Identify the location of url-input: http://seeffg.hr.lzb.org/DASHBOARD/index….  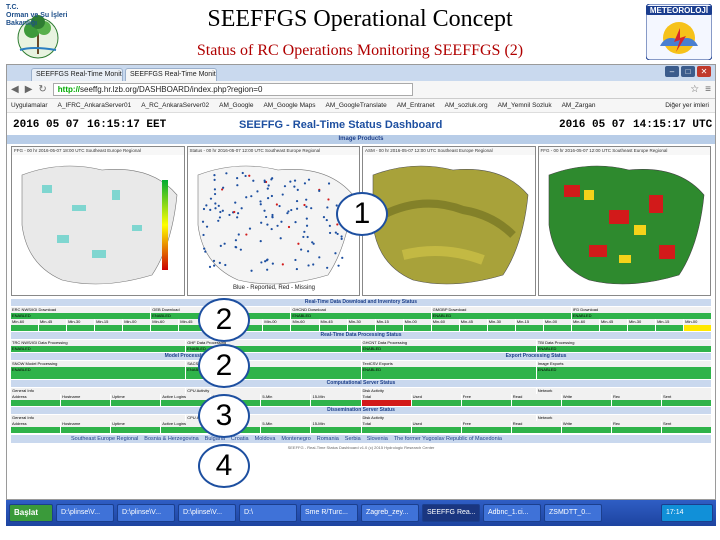
(232, 89).